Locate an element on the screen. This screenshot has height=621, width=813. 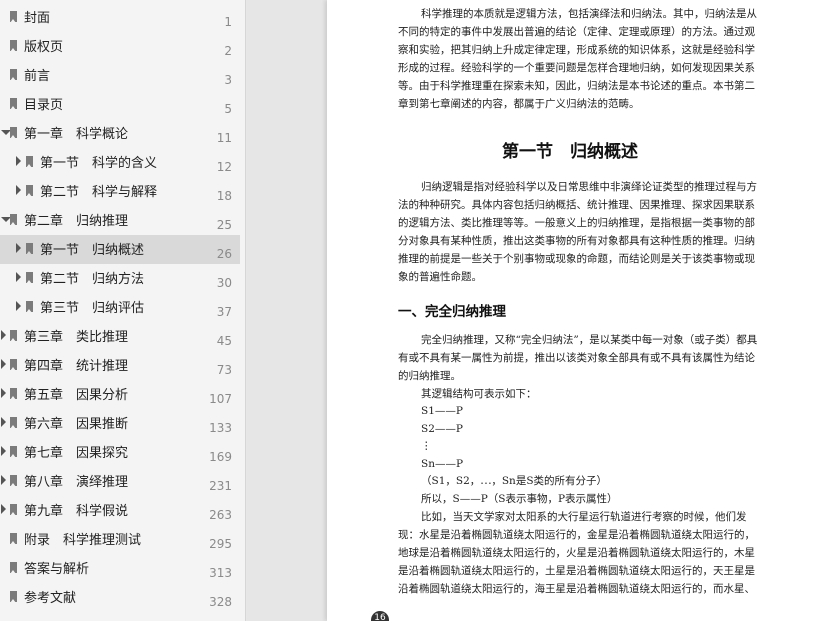
toc-item-label: 第一章 科学概论 is located at coordinates (76, 134).